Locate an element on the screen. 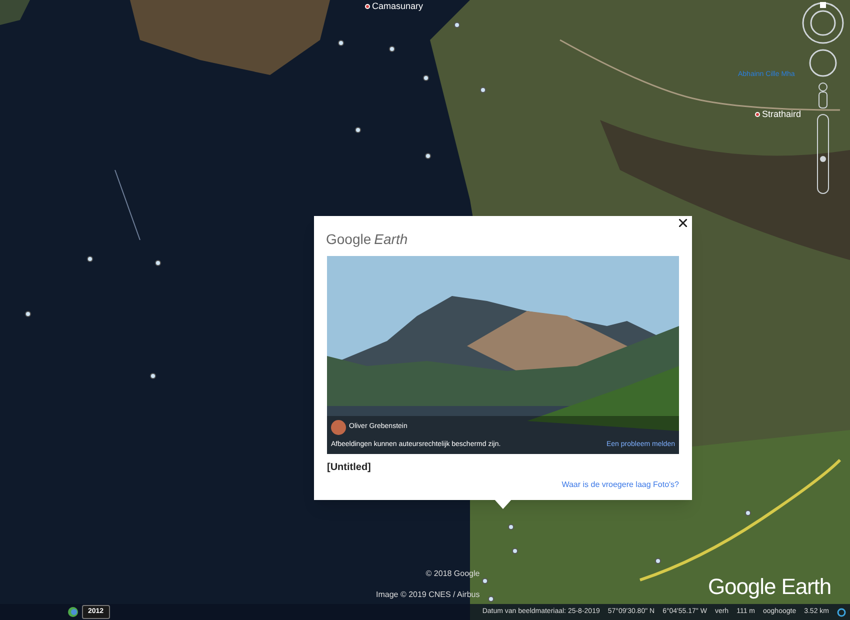  zoom-slider is located at coordinates (823, 154).